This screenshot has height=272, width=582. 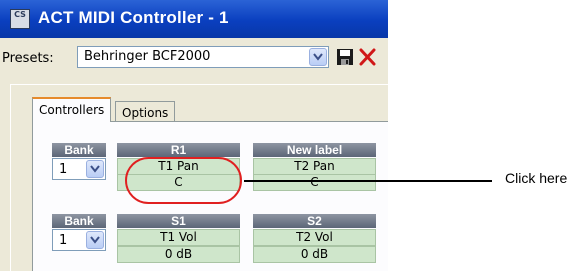 I want to click on title-bar: CS ACT MIDI Controller - 1, so click(x=194, y=19).